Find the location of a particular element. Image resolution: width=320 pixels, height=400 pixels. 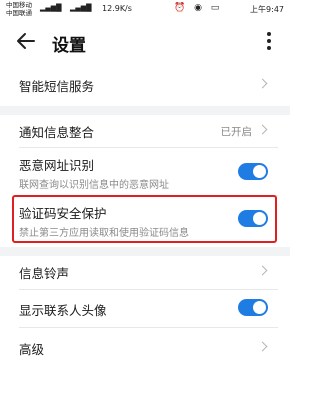

contact-avatar-toggle is located at coordinates (253, 307).